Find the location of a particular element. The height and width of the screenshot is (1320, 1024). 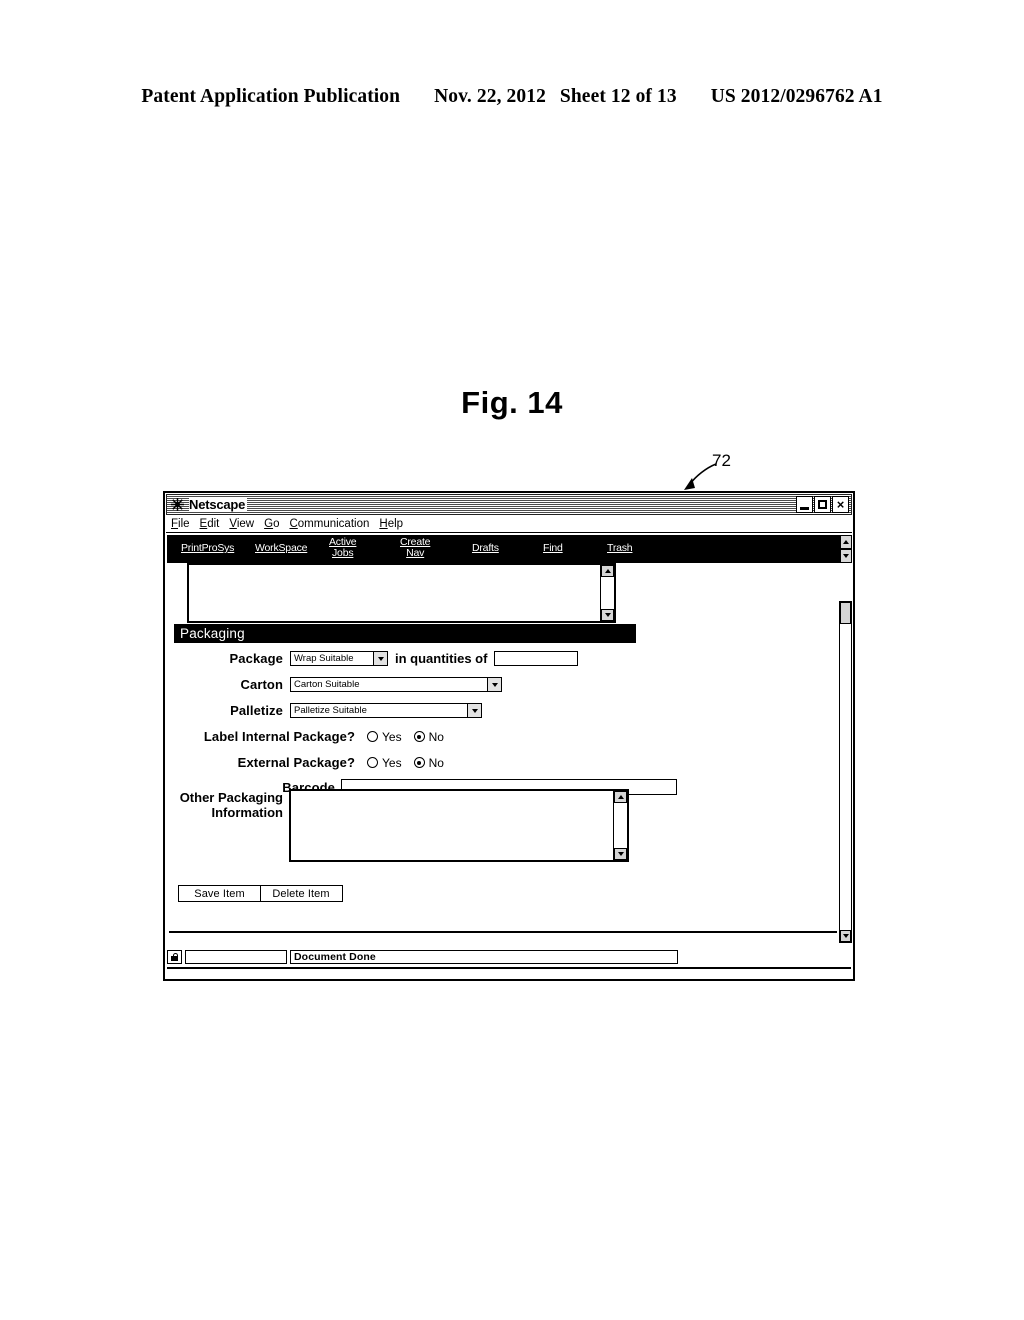

label-internal-yes-option: Yes is located at coordinates (384, 737).